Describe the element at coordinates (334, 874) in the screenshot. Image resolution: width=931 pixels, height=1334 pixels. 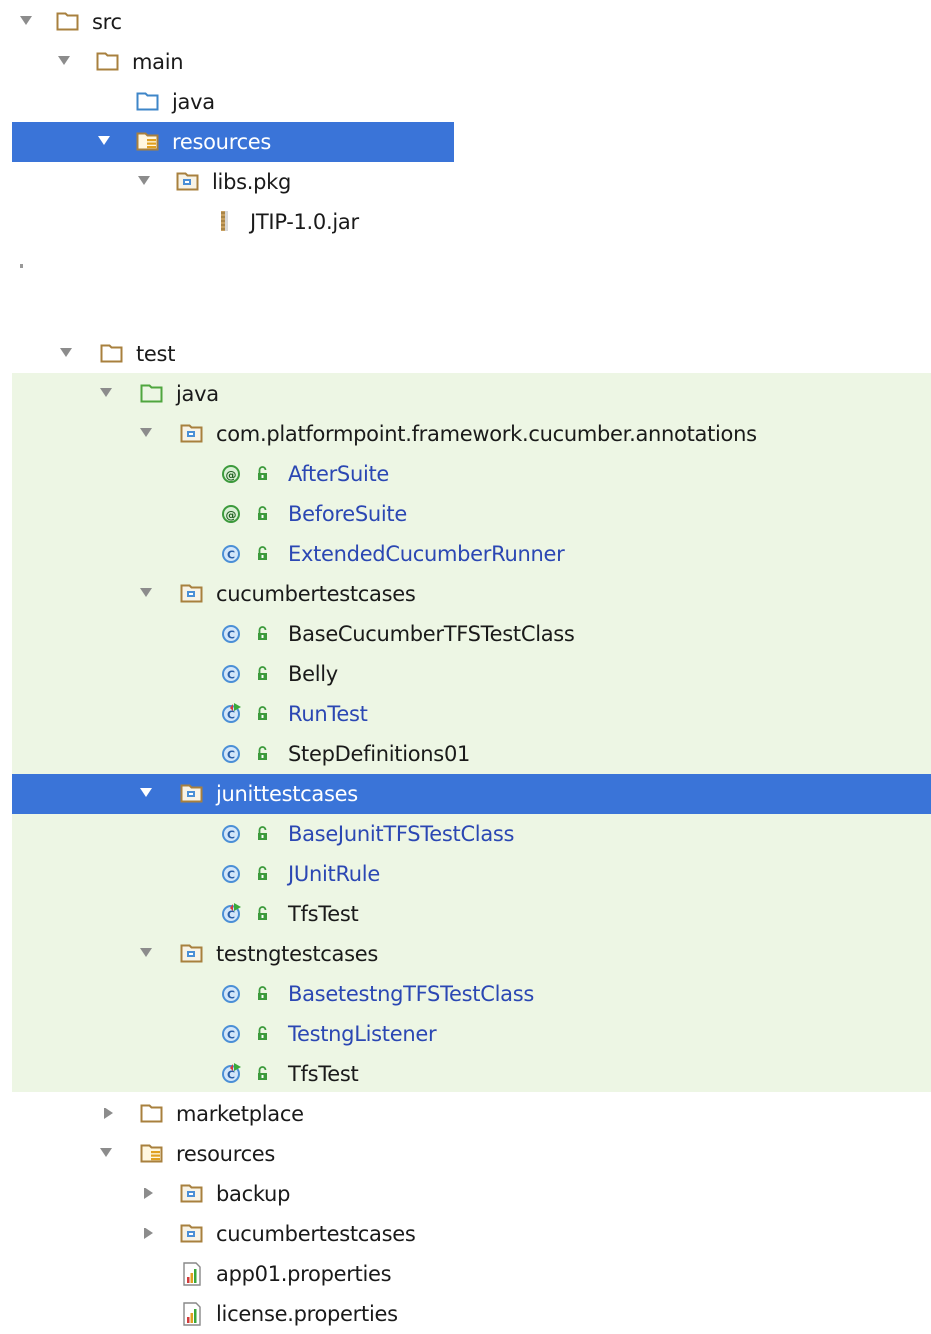
I see `node-label: JUnitRule` at that location.